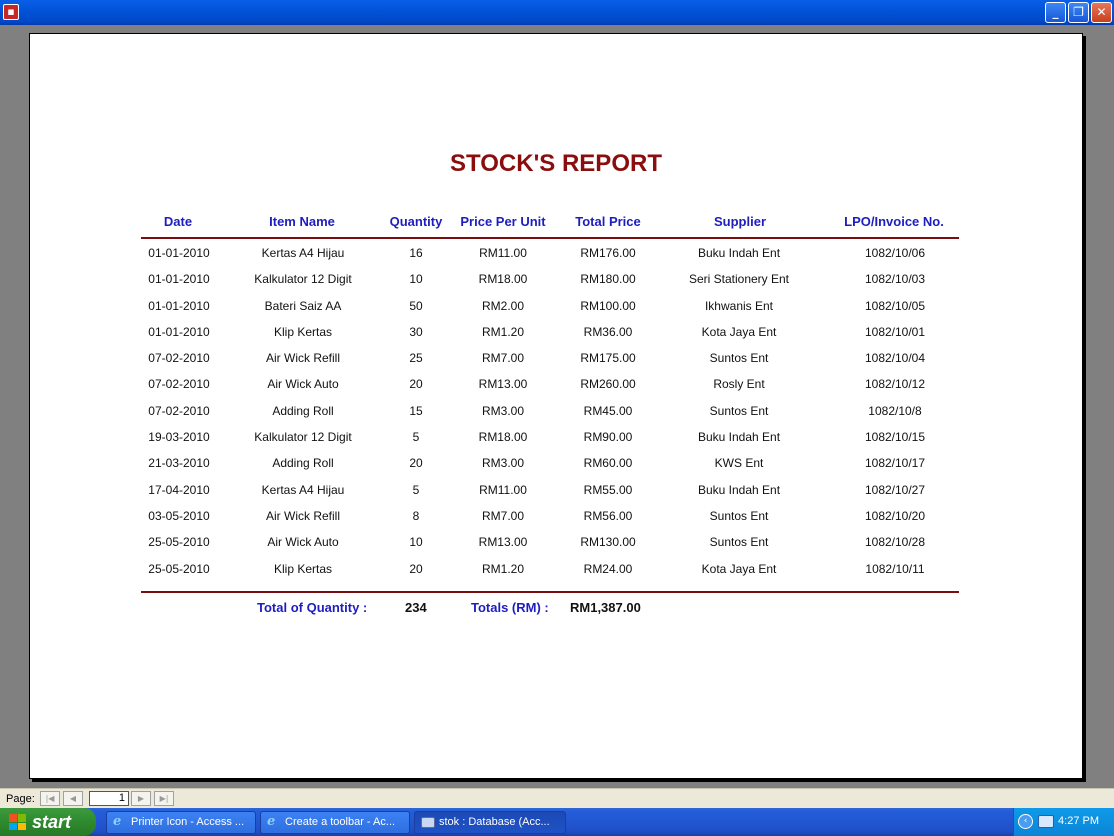  Describe the element at coordinates (303, 568) in the screenshot. I see `cell-item-name: Klip Kertas` at that location.